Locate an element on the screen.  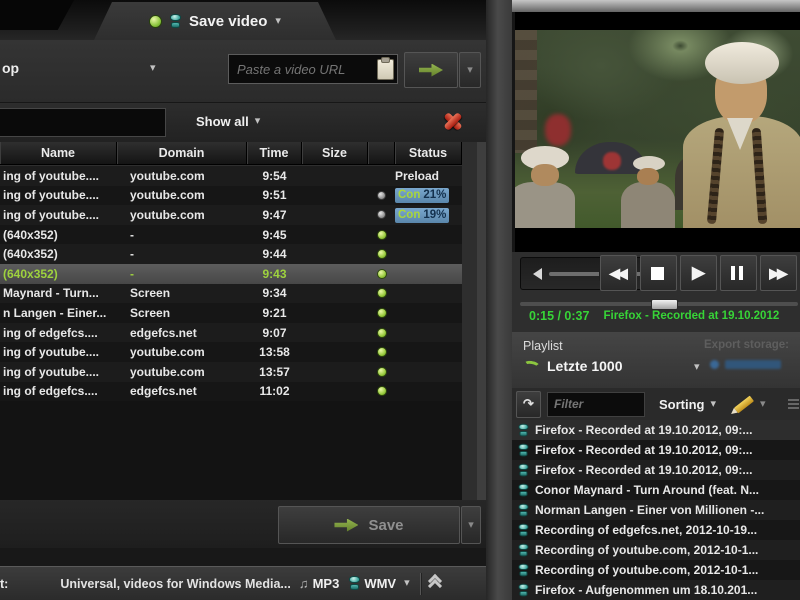
row-status: Preload is located at coordinates (428, 176).